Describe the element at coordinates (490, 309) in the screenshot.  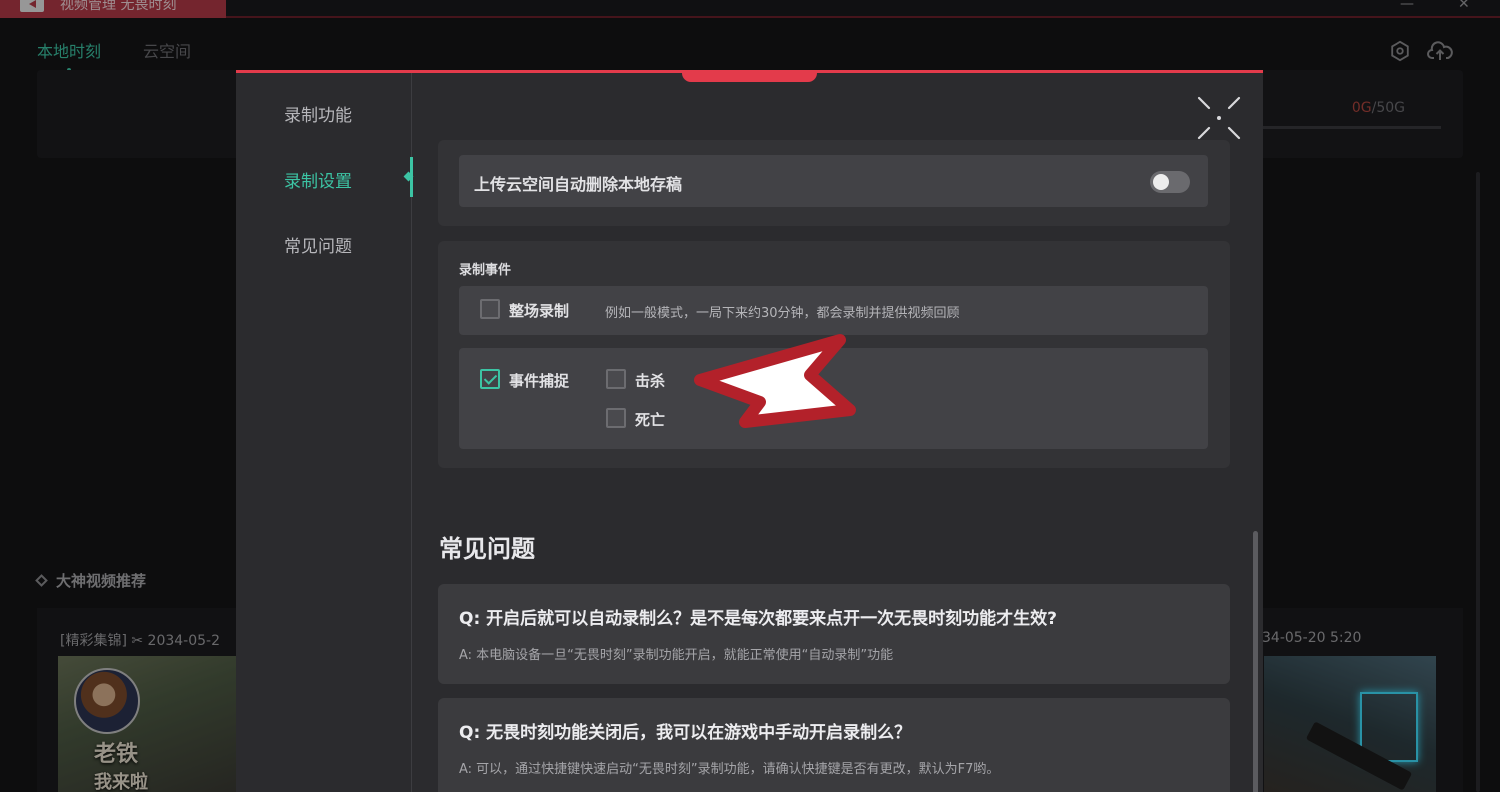
I see `full-match-checkbox` at that location.